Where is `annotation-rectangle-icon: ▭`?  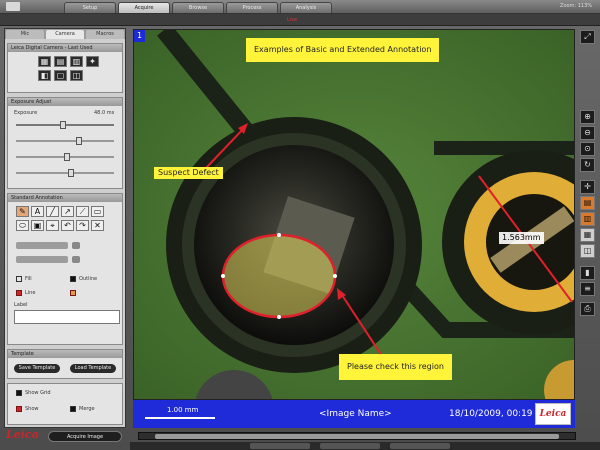 annotation-rectangle-icon: ▭ is located at coordinates (97, 211).